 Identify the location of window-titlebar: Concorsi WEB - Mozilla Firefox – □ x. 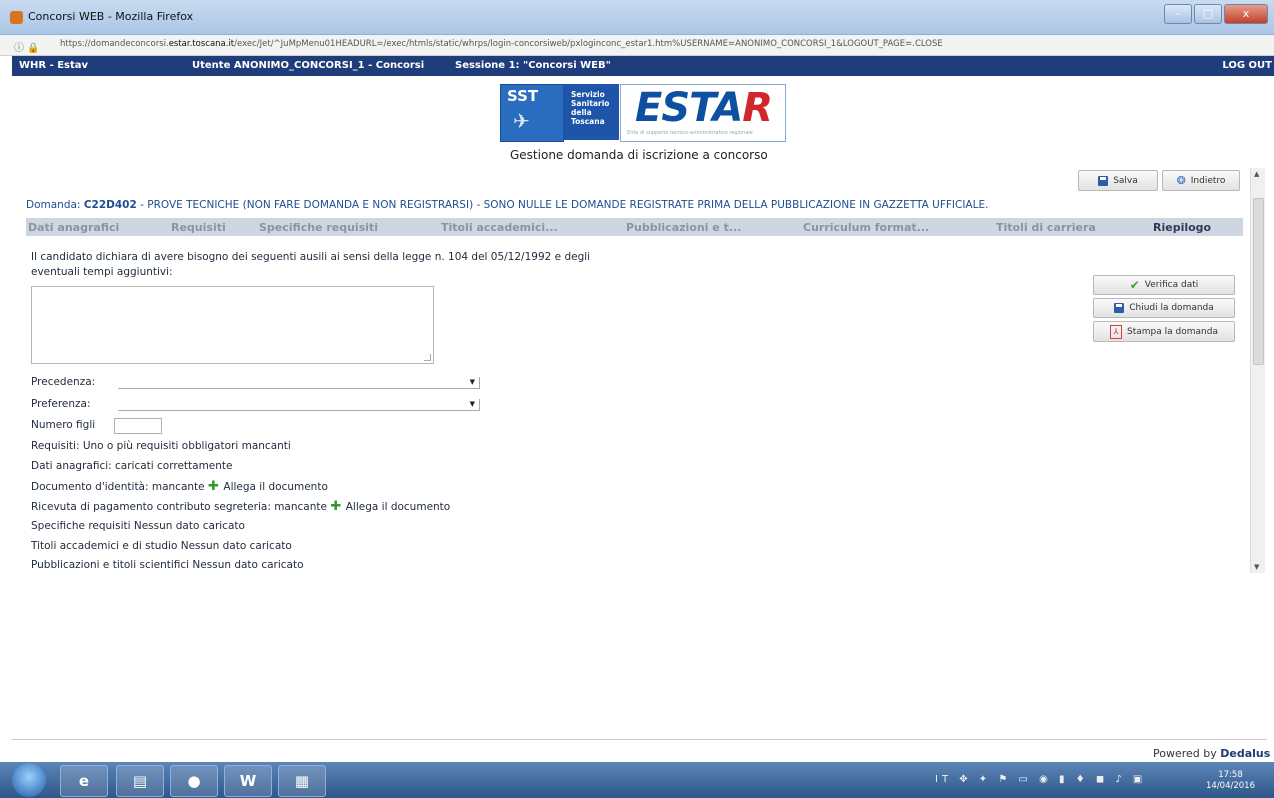
(637, 17).